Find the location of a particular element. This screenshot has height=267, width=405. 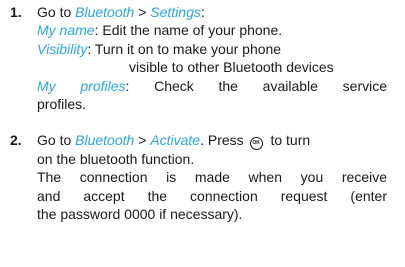

visibility-text: : Turn it on to make your phone is located at coordinates (184, 48).